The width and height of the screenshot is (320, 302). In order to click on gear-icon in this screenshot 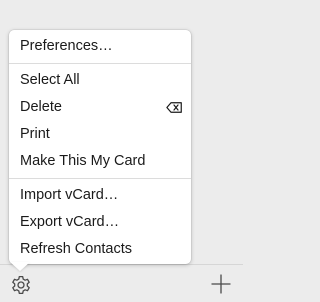, I will do `click(21, 285)`.